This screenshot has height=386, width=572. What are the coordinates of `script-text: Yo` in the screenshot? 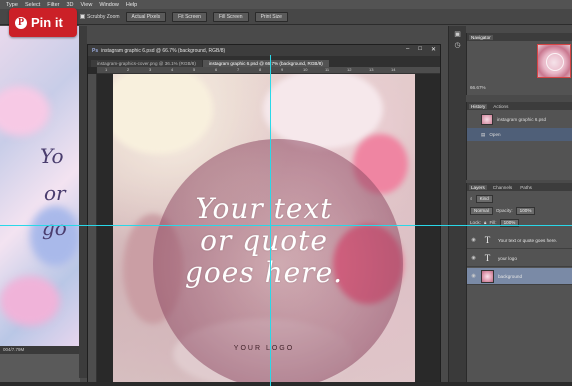 It's located at (52, 156).